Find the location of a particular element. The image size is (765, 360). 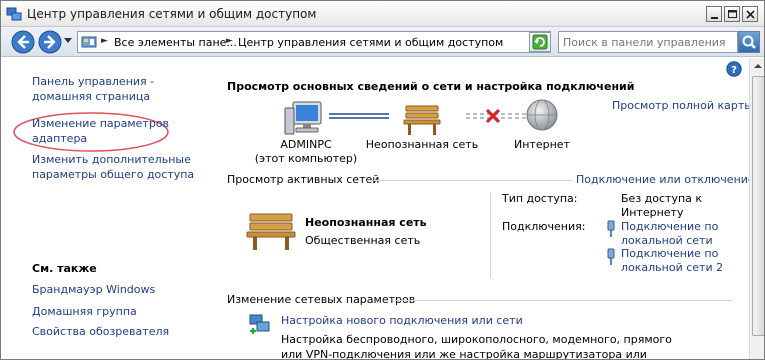

lan-connection-2-link: Подключение по локальной сети 2 is located at coordinates (680, 261).